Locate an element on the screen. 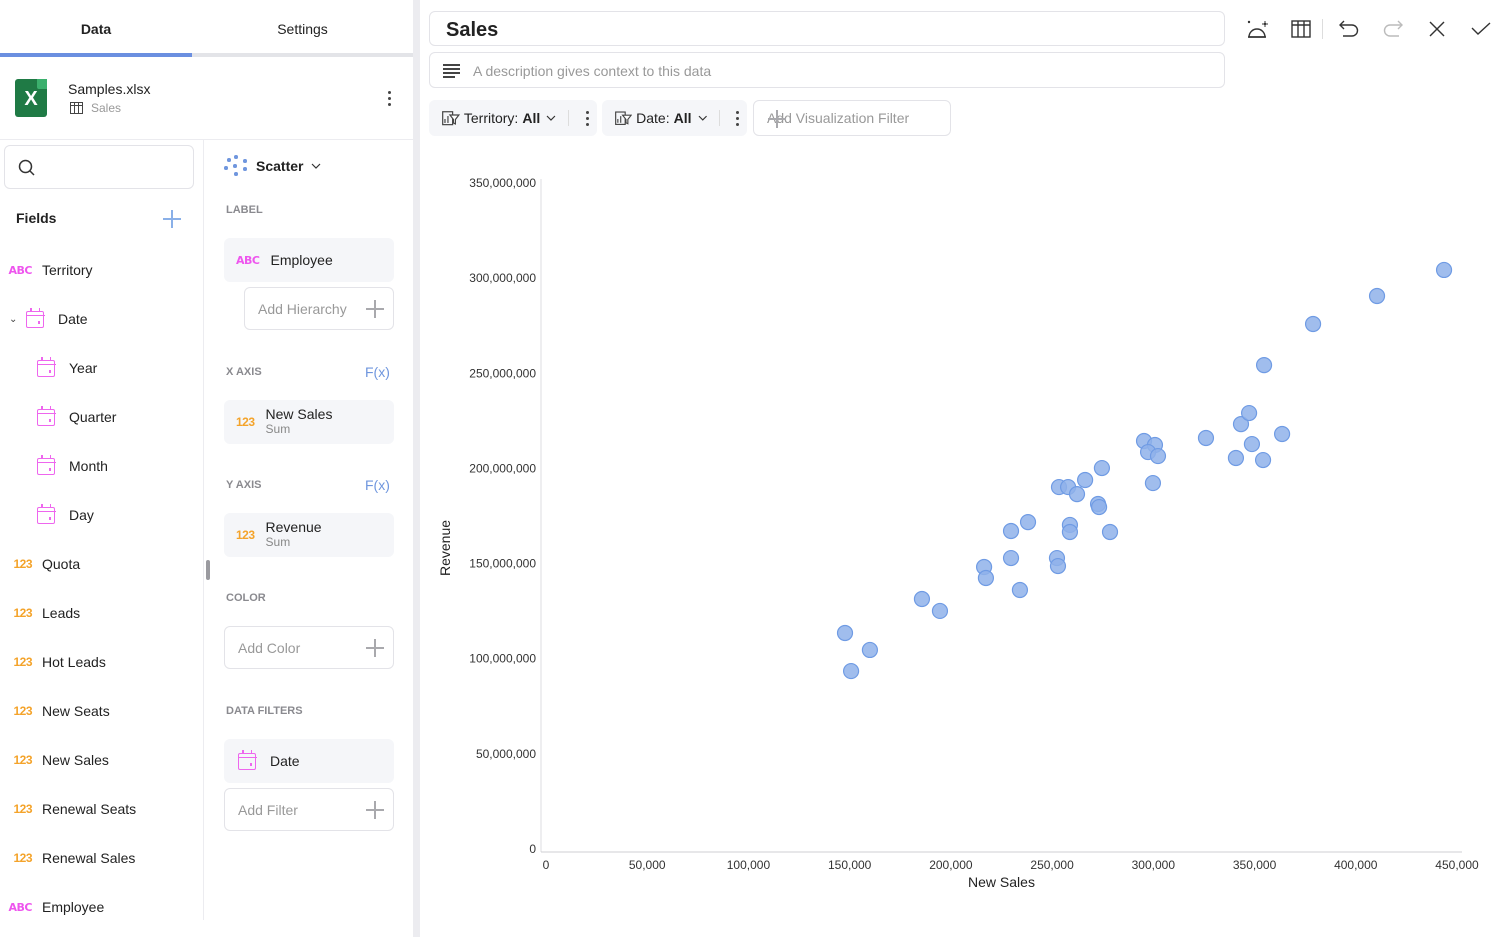 The width and height of the screenshot is (1504, 937). y-axis-section-title: Y AXIS is located at coordinates (244, 485).